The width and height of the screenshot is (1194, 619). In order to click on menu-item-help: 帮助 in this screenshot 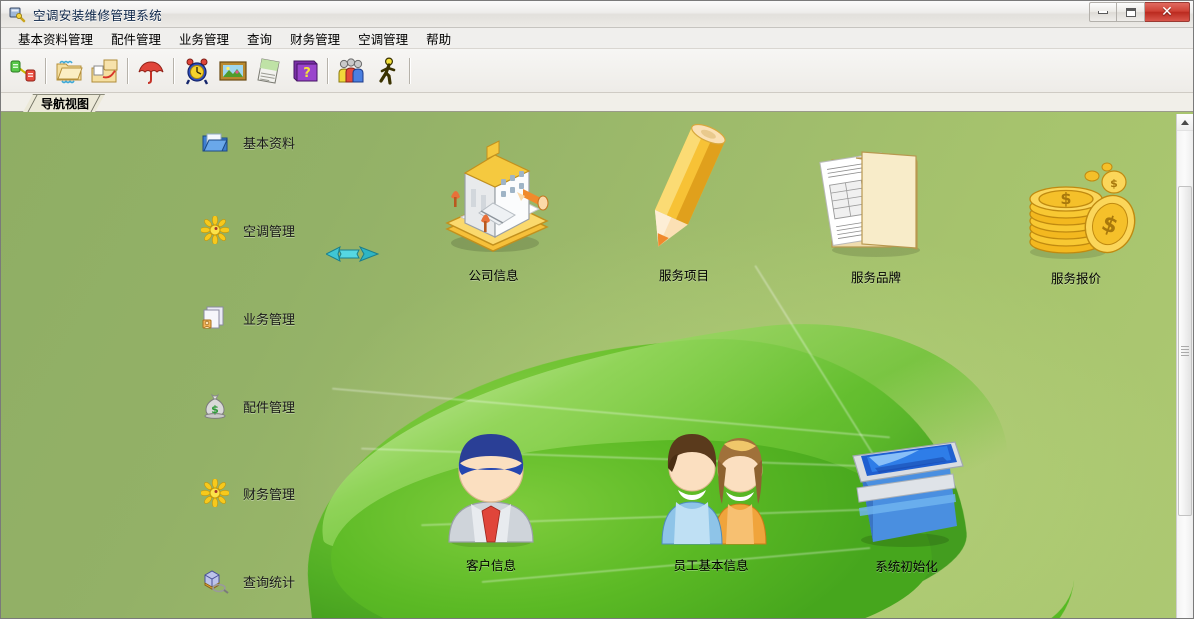, I will do `click(438, 38)`.